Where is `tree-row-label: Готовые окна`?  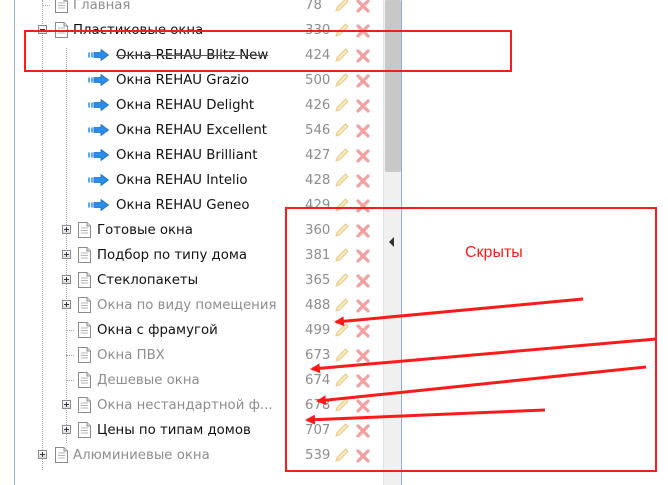 tree-row-label: Готовые окна is located at coordinates (145, 230).